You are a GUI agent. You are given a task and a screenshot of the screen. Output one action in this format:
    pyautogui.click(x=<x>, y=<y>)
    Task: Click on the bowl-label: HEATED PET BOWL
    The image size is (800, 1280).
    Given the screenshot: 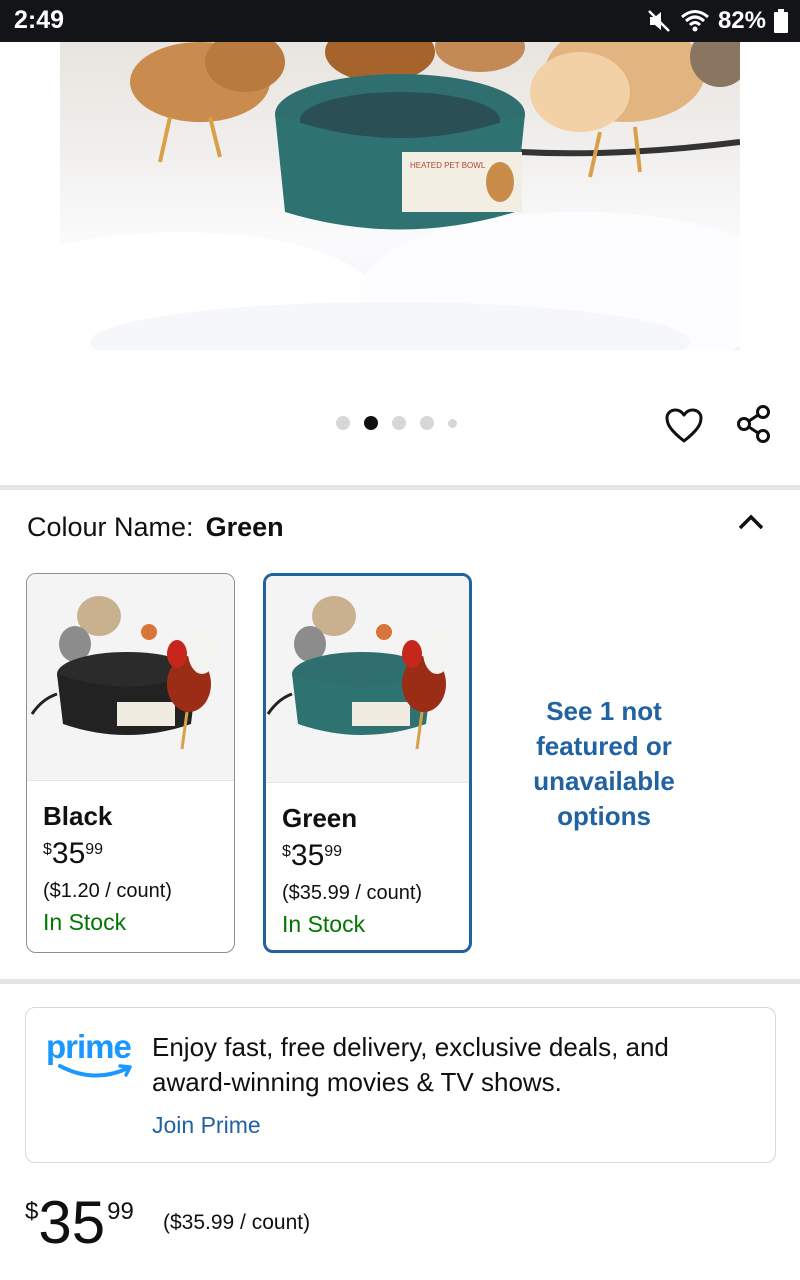 What is the action you would take?
    pyautogui.click(x=448, y=165)
    